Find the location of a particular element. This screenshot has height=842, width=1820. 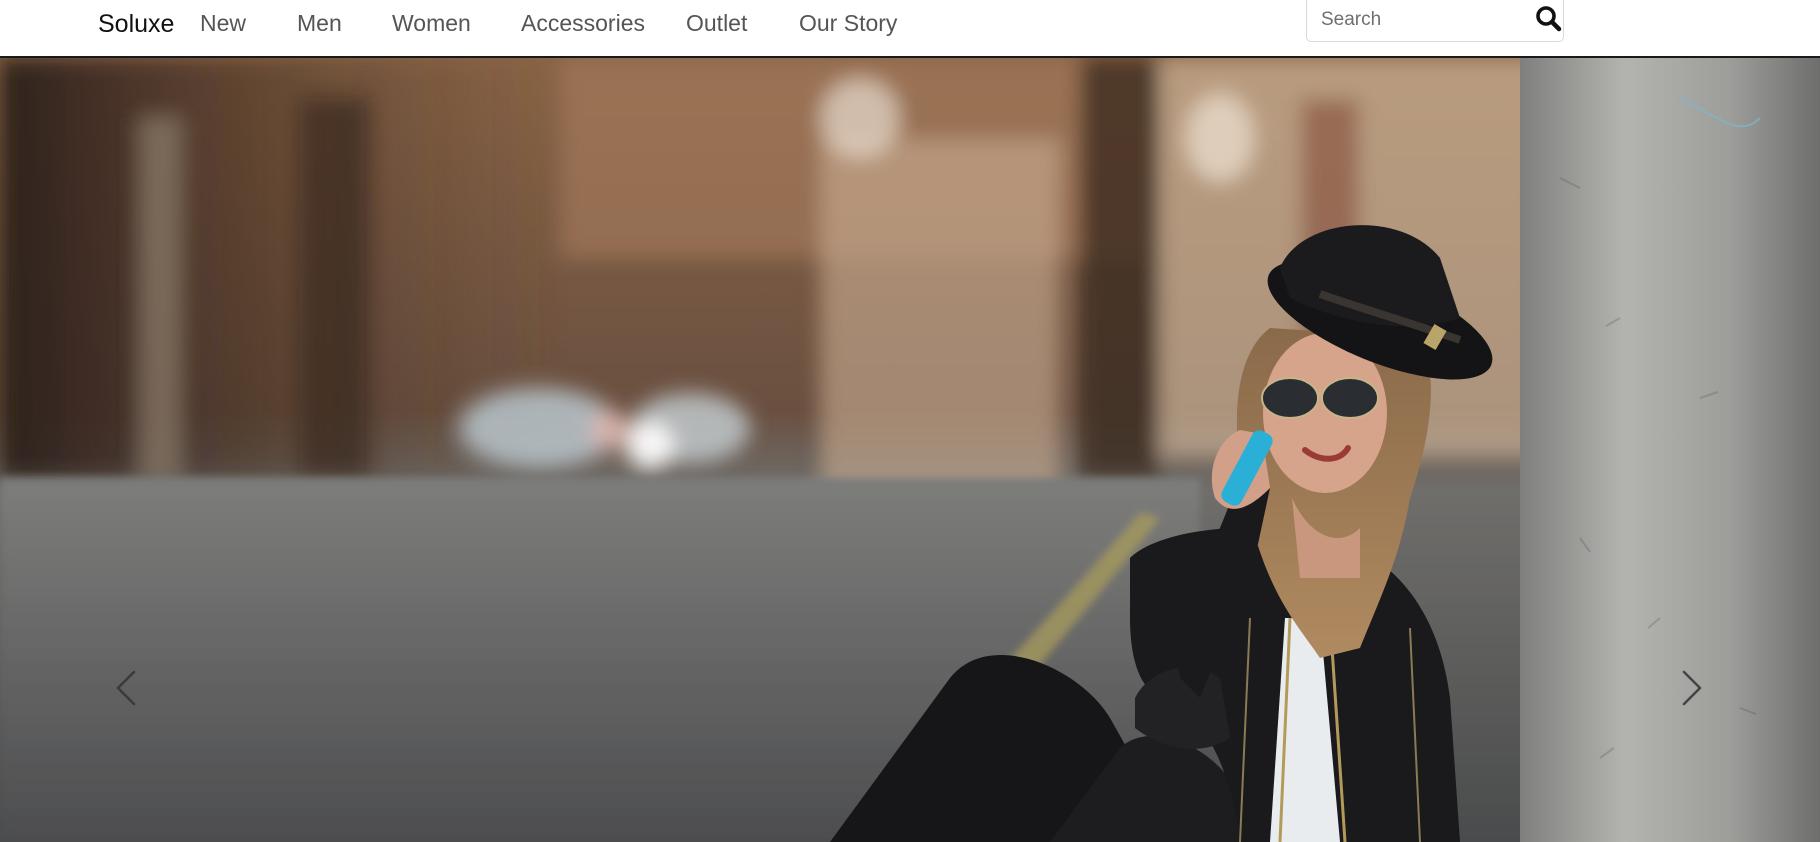

chevron-left-icon is located at coordinates (126, 688).